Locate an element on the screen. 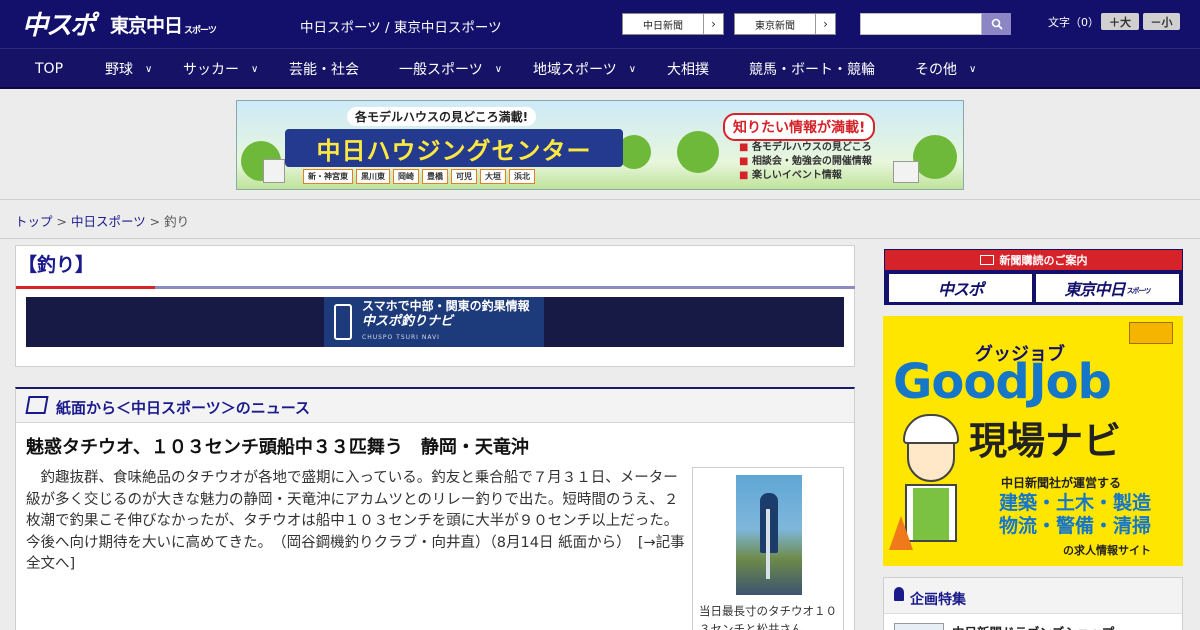 The width and height of the screenshot is (1200, 630). housing-area: 新・神宮東 is located at coordinates (328, 176).